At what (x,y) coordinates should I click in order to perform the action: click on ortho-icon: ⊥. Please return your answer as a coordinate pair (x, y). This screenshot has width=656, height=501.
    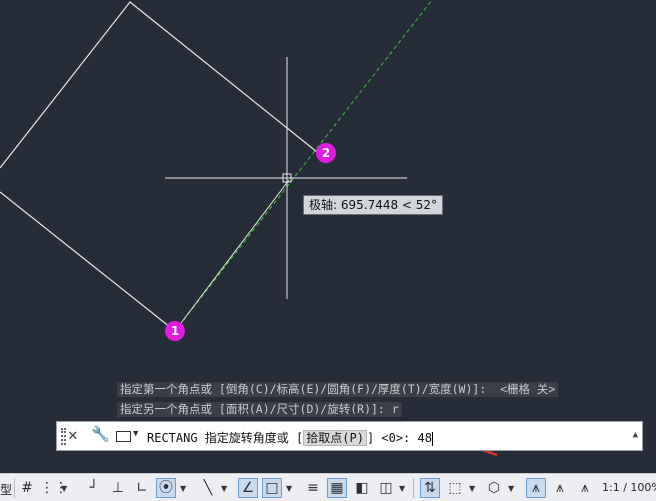
    Looking at the image, I should click on (118, 488).